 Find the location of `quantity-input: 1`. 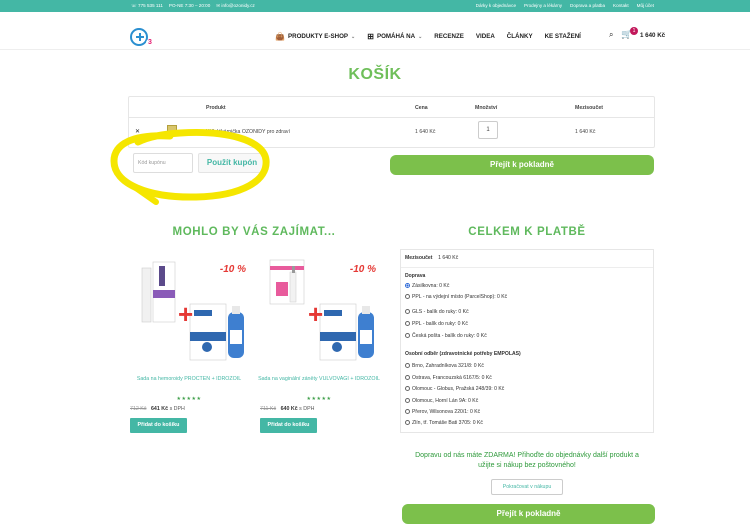

quantity-input: 1 is located at coordinates (488, 130).